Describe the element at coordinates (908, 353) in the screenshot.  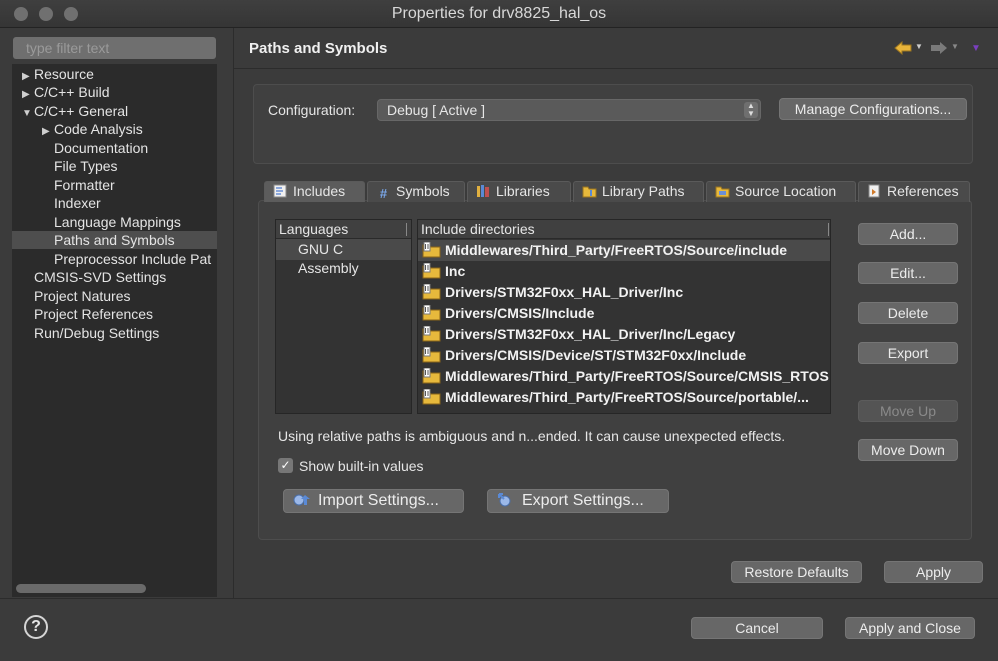
I see `export-button: Export` at that location.